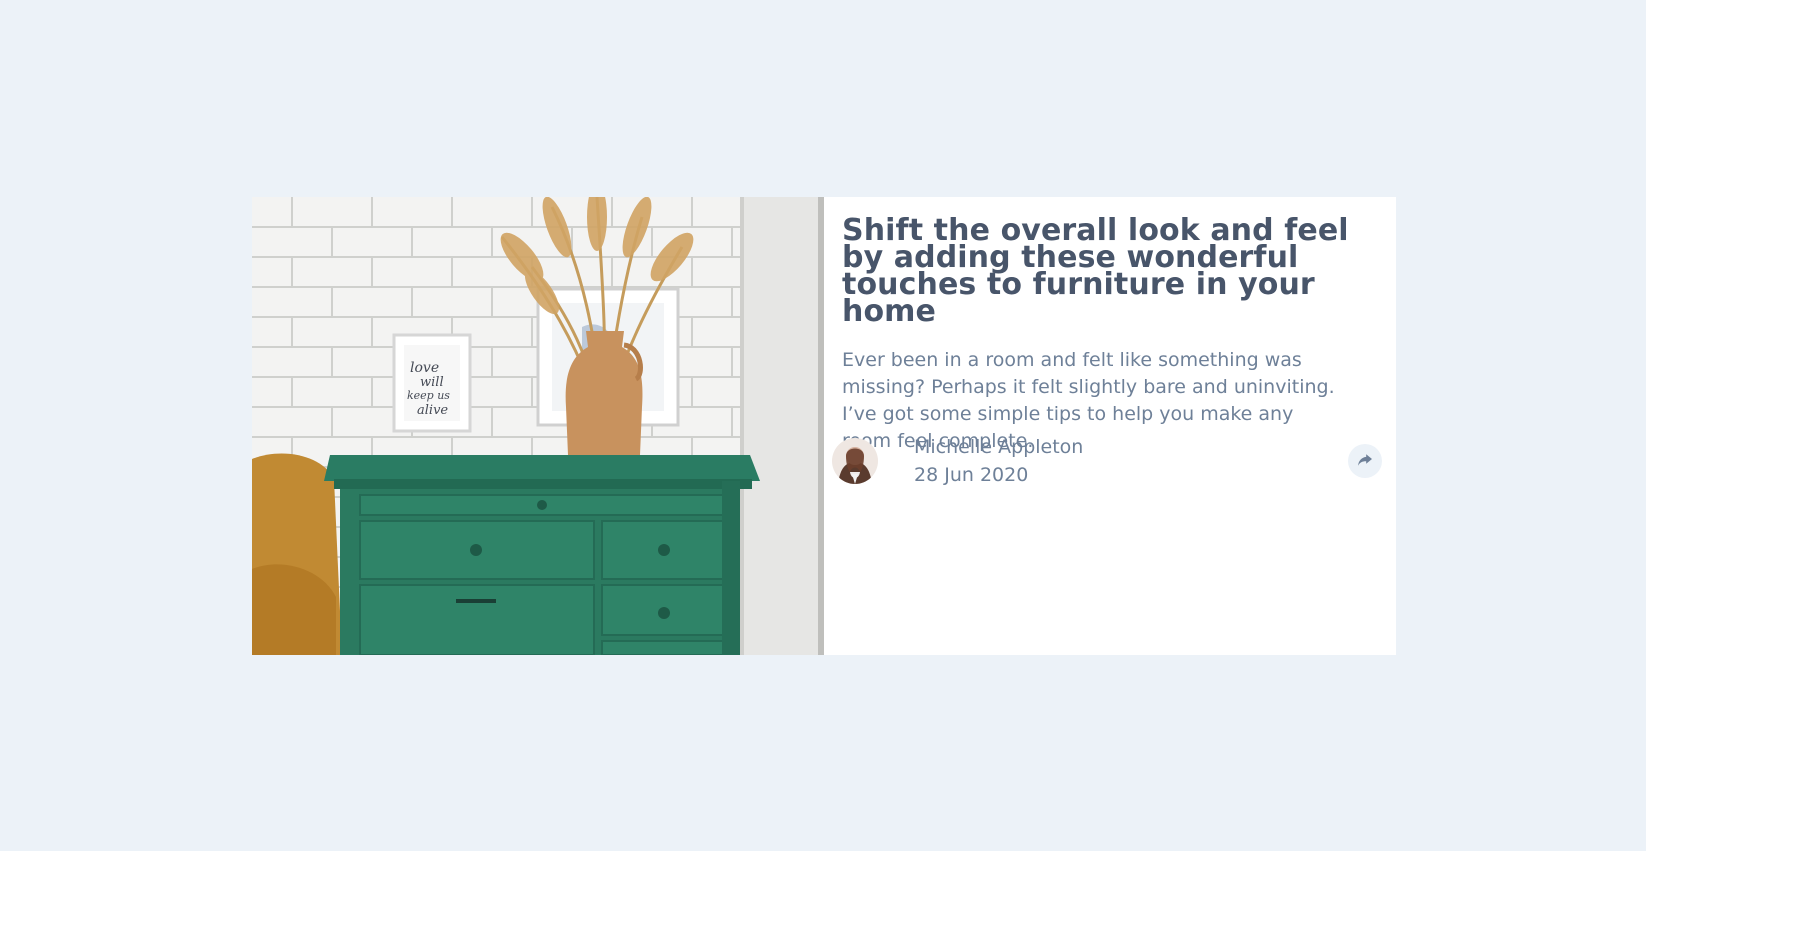 The width and height of the screenshot is (1800, 930). What do you see at coordinates (1107, 461) in the screenshot?
I see `author-row: Michelle Appleton 28 Jun 2020` at bounding box center [1107, 461].